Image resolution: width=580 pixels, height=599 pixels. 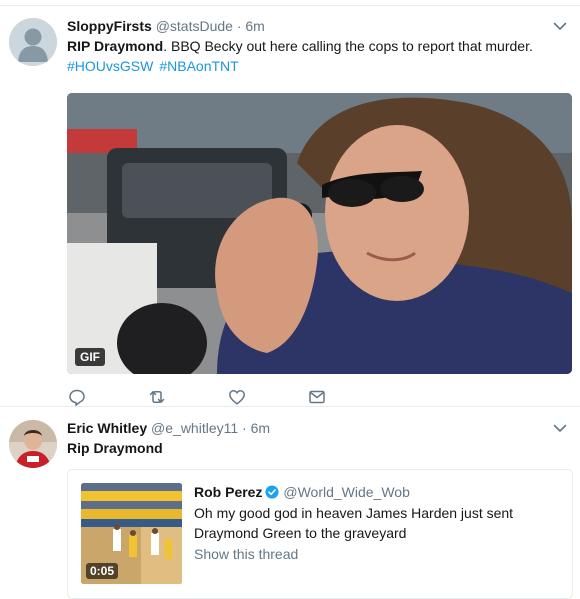 What do you see at coordinates (237, 397) in the screenshot?
I see `like-icon` at bounding box center [237, 397].